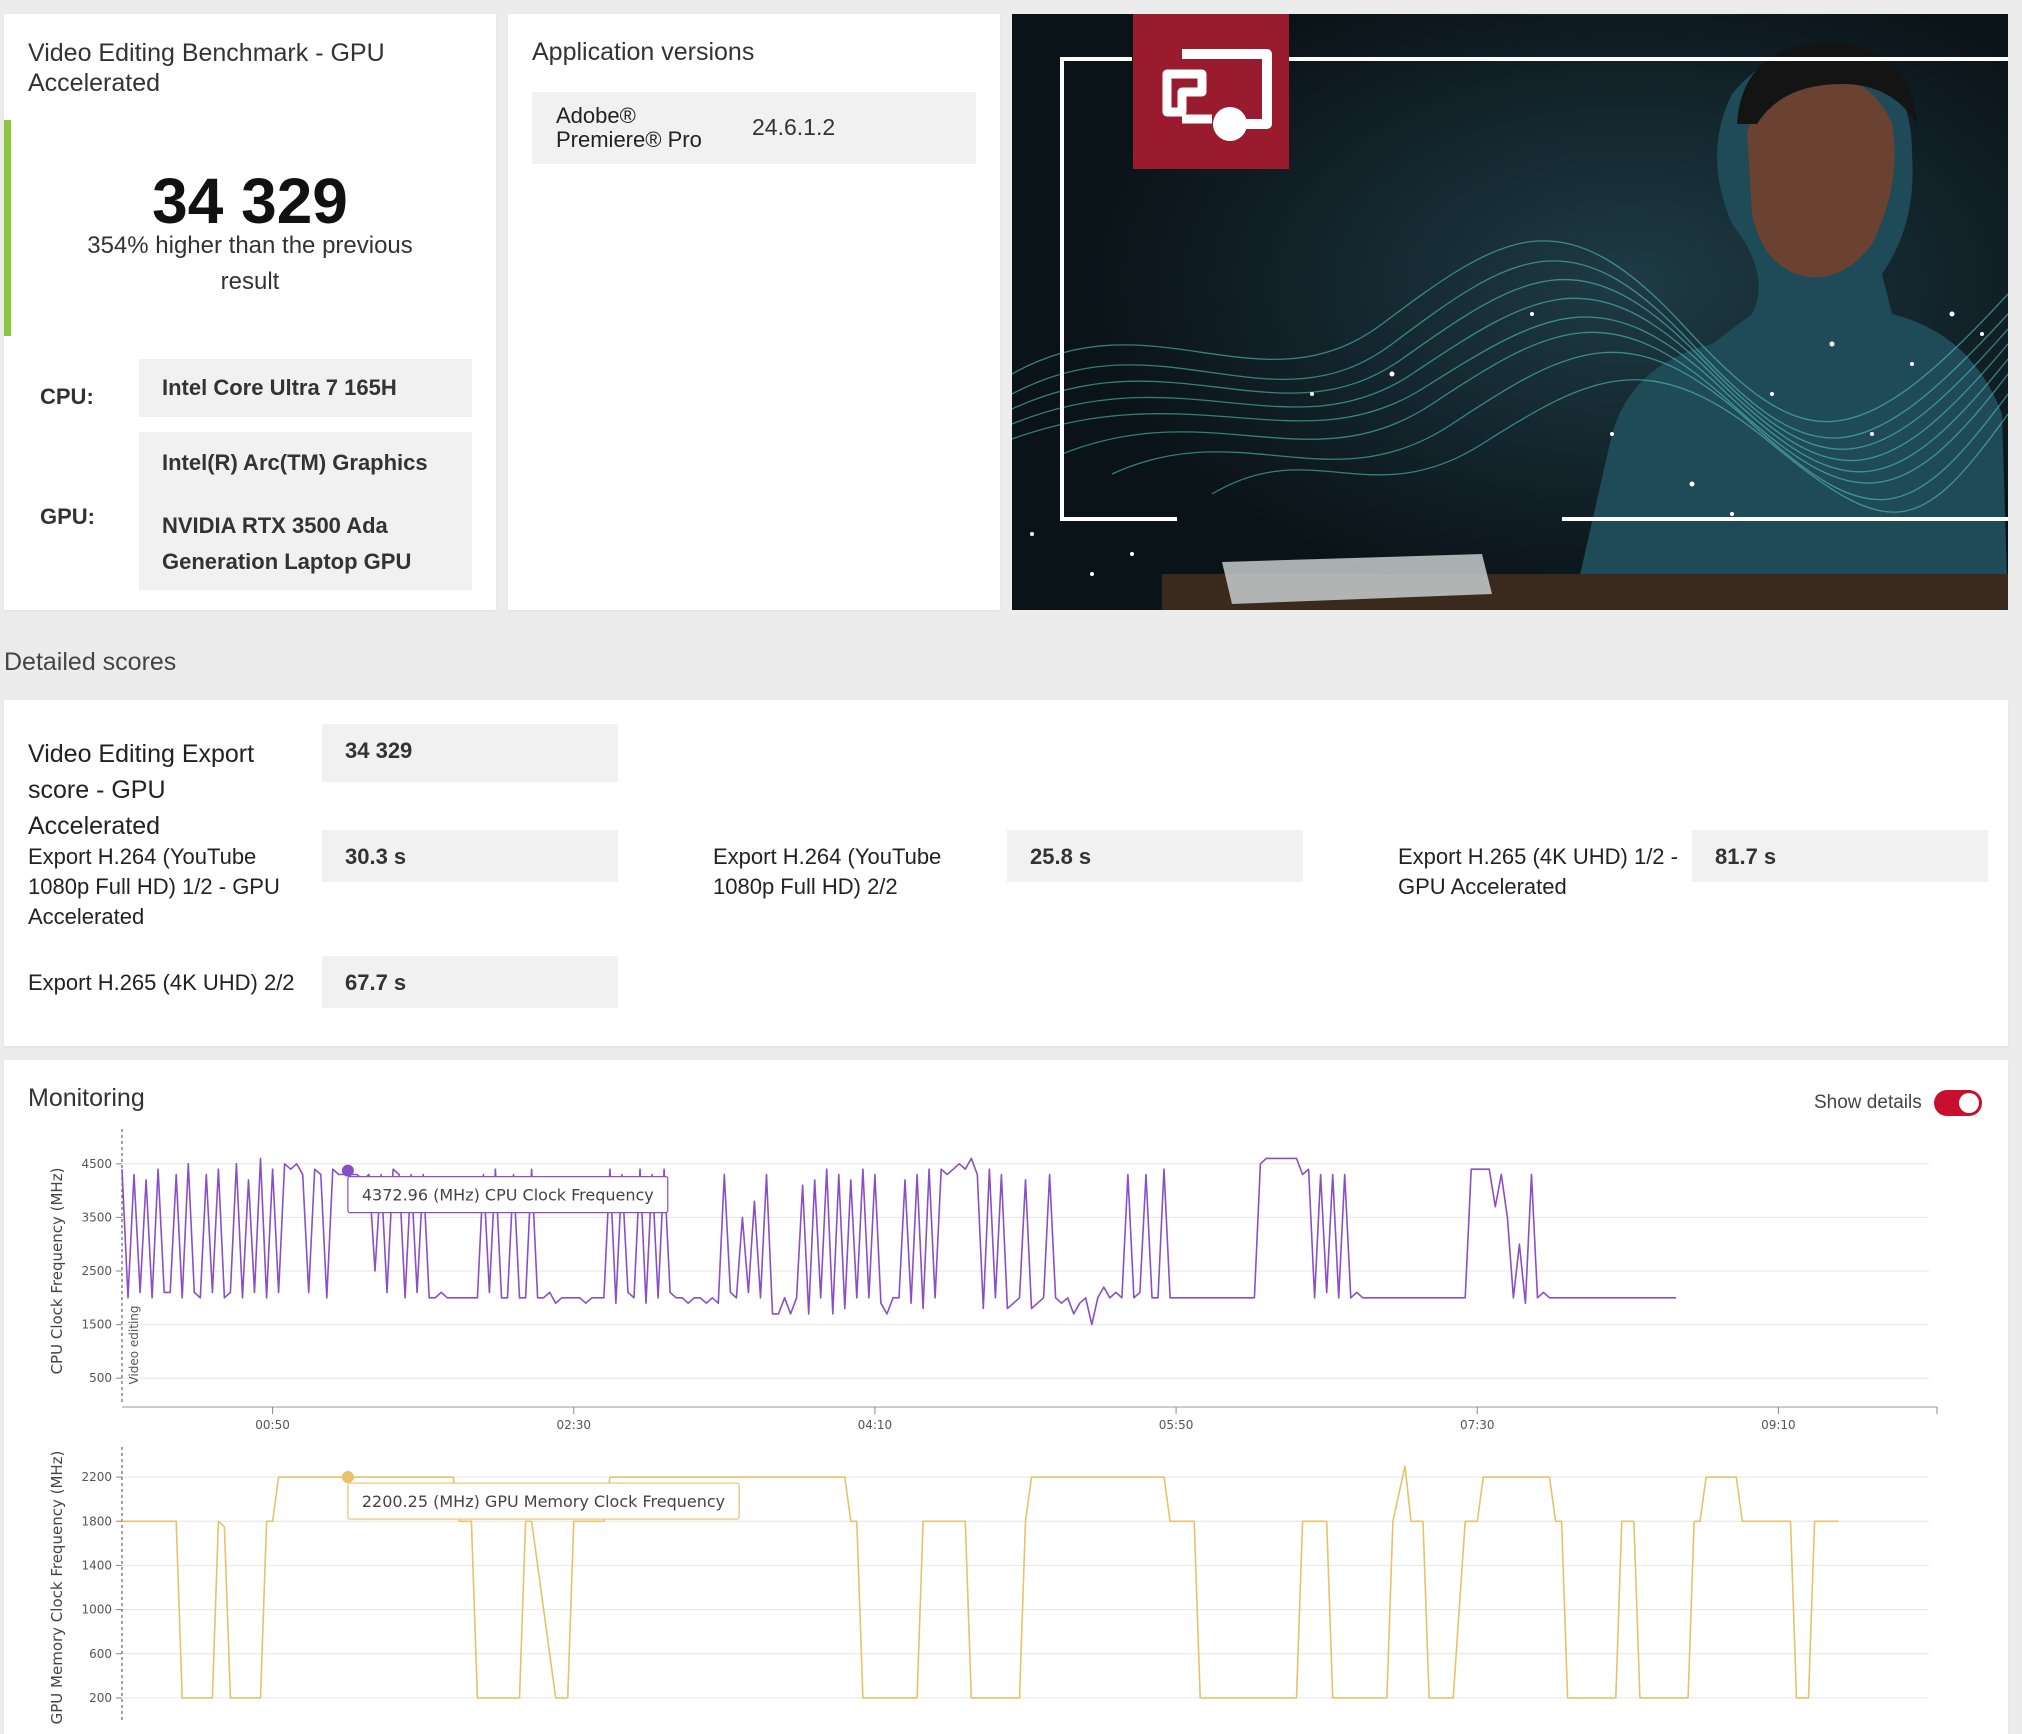 The image size is (2022, 1734). I want to click on tooltip-text: 4372.96 (MHz) CPU Clock Frequency, so click(508, 1195).